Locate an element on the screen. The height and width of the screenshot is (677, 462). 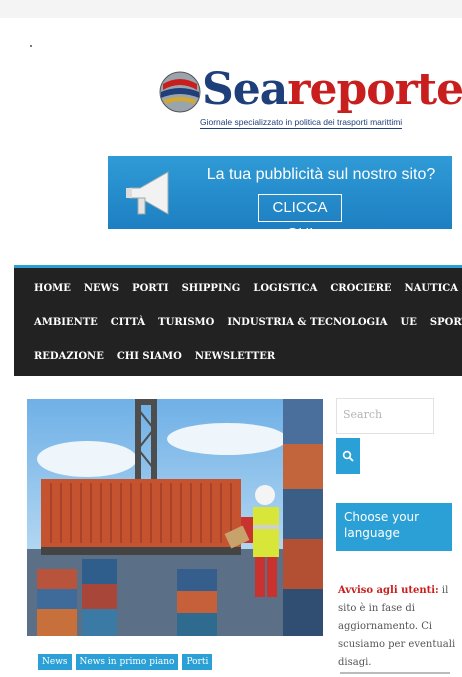
nav-item-ambiente: AMBIENTE is located at coordinates (66, 322).